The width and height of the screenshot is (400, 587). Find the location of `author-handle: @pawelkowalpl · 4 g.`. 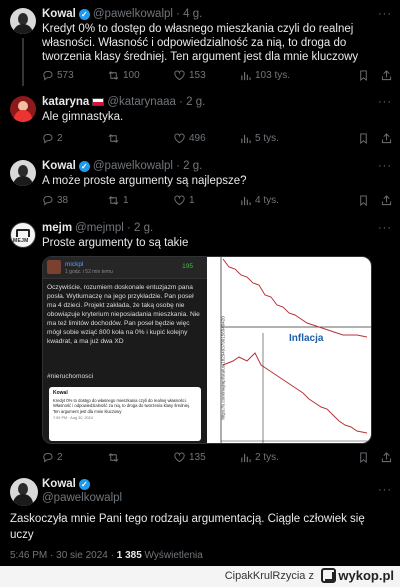

author-handle: @pawelkowalpl · 4 g. is located at coordinates (147, 14).